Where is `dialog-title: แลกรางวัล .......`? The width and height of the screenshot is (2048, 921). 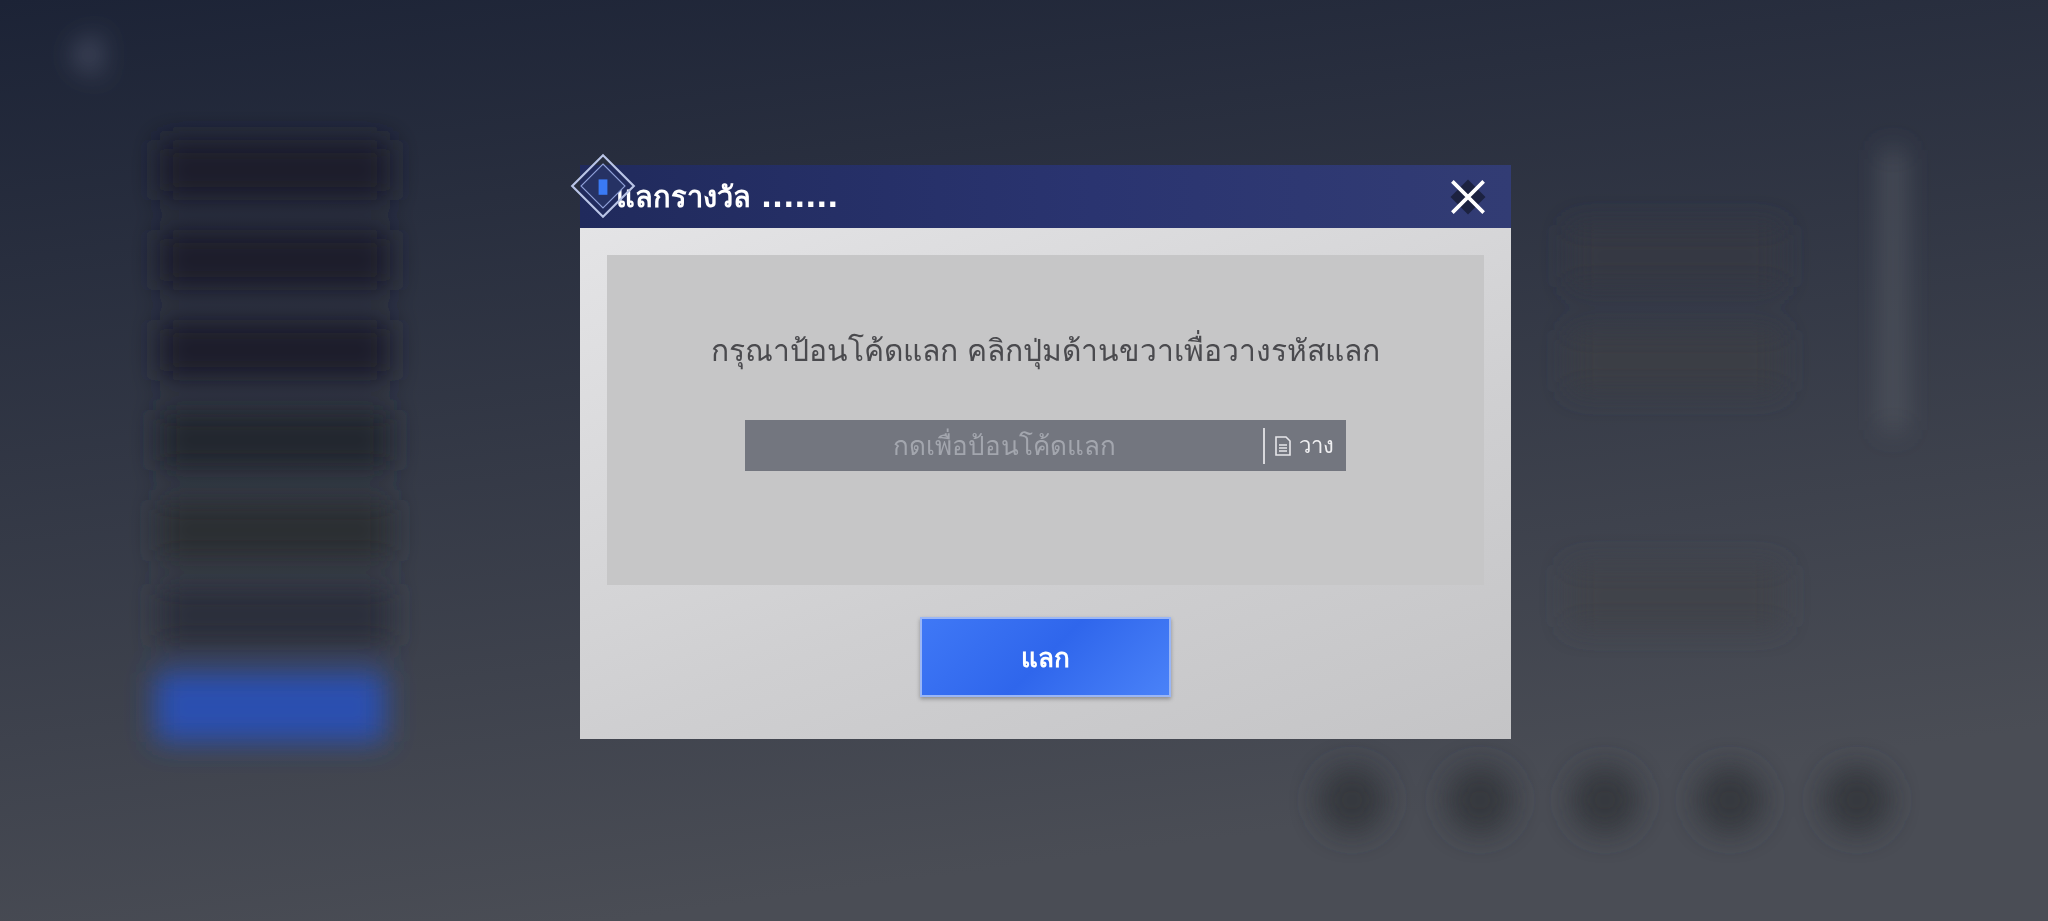
dialog-title: แลกรางวัล ....... is located at coordinates (727, 197).